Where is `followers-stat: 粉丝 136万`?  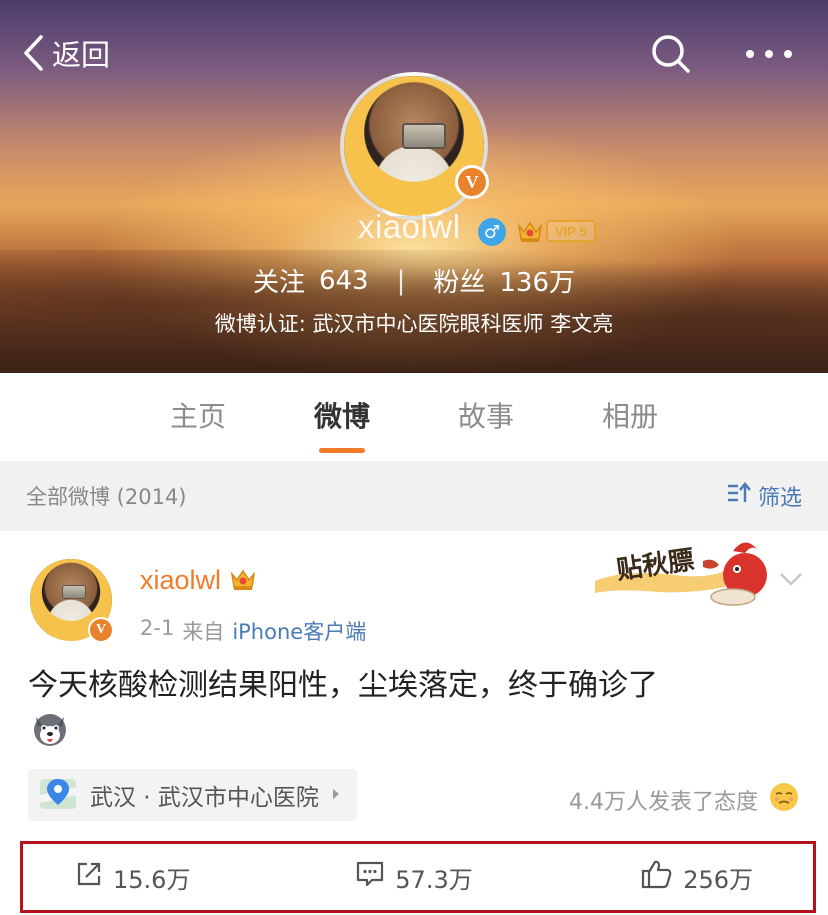 followers-stat: 粉丝 136万 is located at coordinates (504, 280).